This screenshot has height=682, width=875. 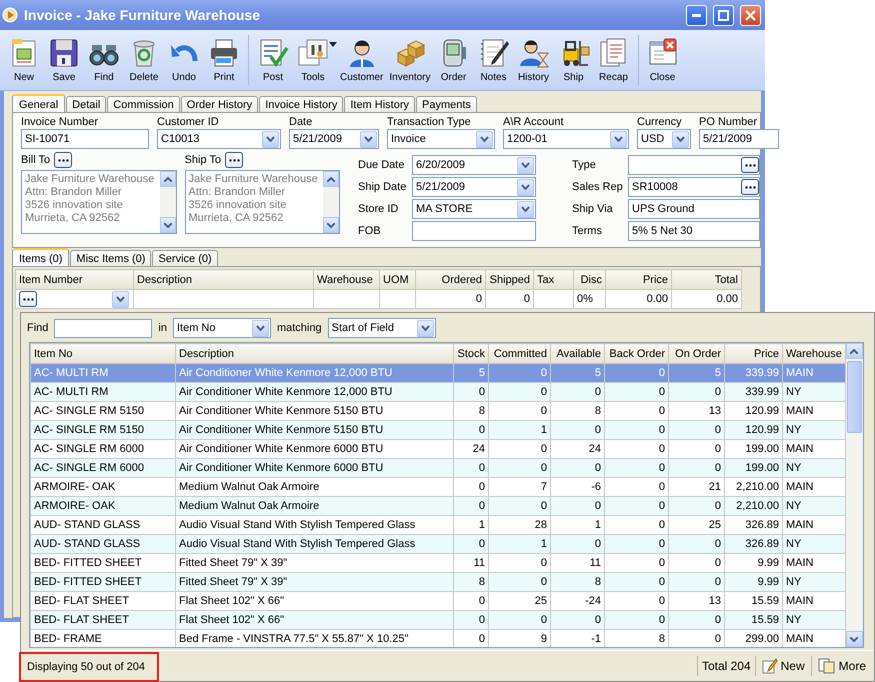 What do you see at coordinates (783, 666) in the screenshot?
I see `status-button: New` at bounding box center [783, 666].